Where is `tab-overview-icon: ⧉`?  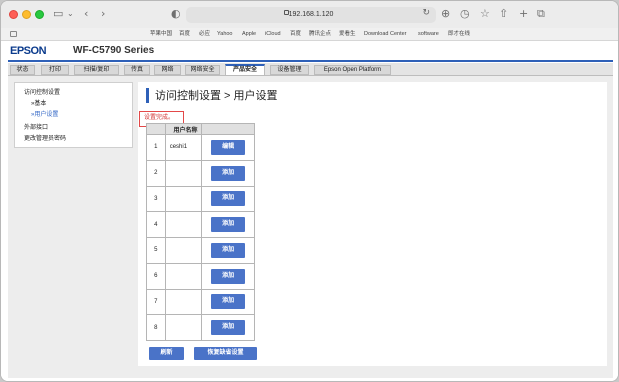
tab-overview-icon: ⧉ is located at coordinates (541, 14).